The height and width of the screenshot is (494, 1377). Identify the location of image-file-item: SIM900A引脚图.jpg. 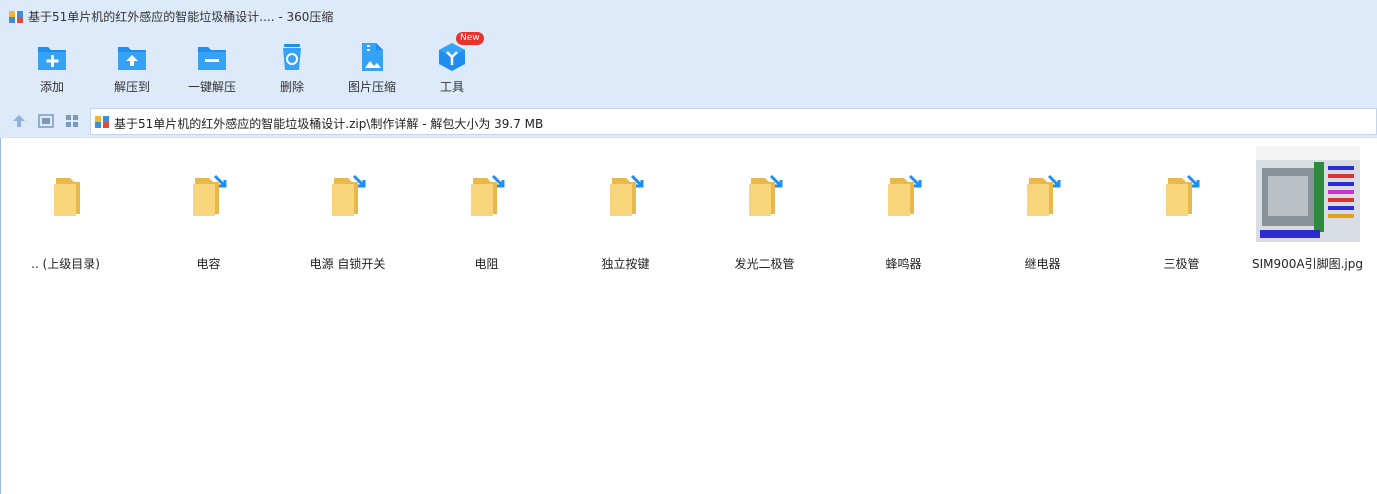
(1307, 208).